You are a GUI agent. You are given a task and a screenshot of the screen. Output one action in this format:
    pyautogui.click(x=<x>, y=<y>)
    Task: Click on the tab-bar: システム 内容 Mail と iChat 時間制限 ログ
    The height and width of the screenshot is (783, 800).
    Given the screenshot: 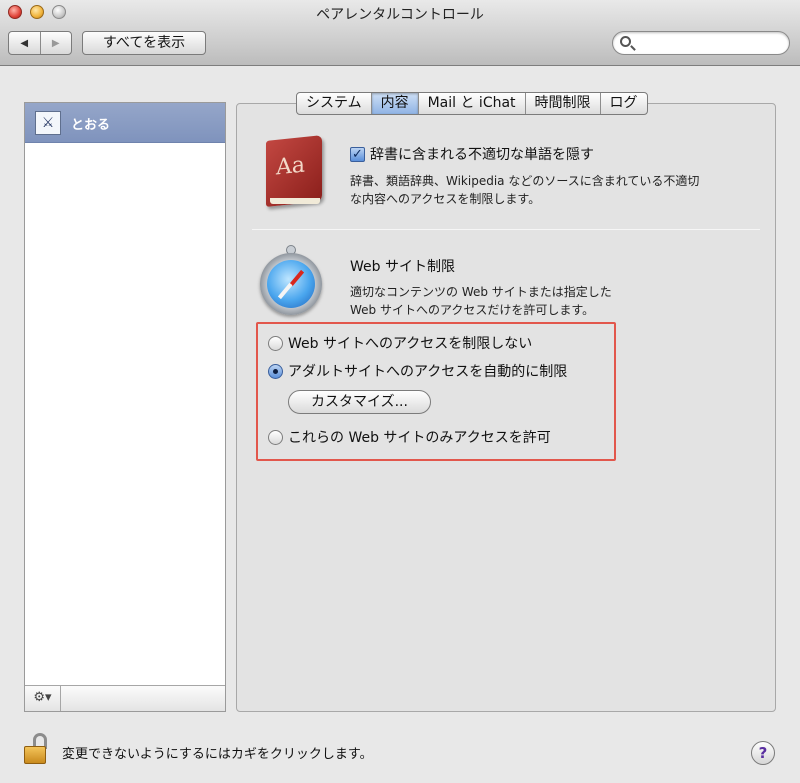 What is the action you would take?
    pyautogui.click(x=472, y=103)
    